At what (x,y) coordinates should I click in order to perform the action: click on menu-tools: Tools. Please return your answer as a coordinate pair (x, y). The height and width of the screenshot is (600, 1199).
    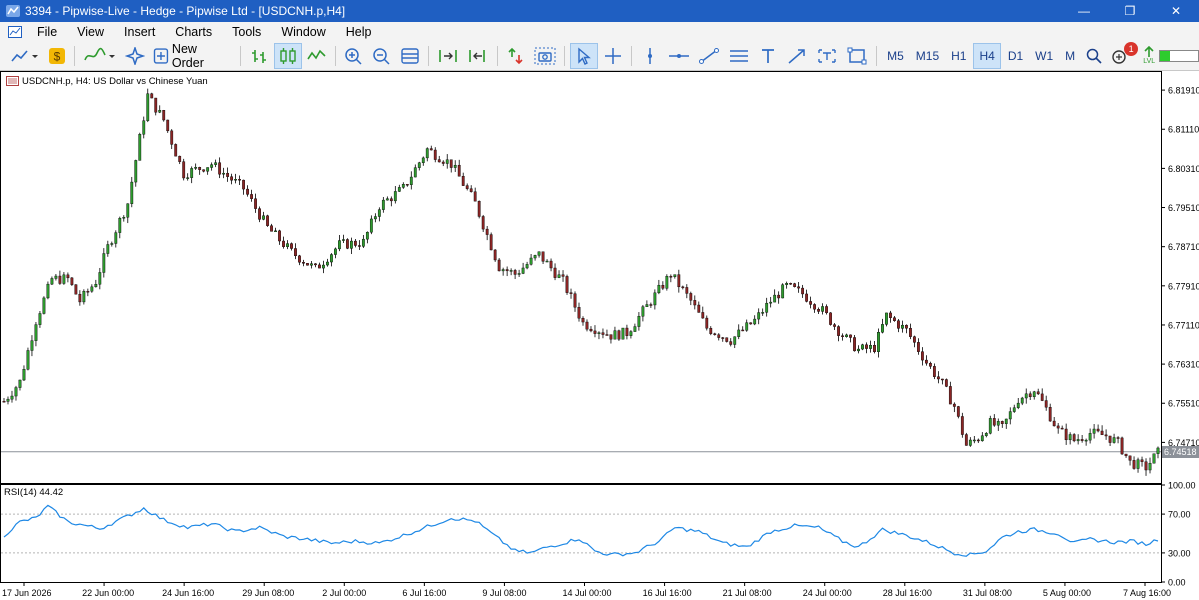
    Looking at the image, I should click on (246, 32).